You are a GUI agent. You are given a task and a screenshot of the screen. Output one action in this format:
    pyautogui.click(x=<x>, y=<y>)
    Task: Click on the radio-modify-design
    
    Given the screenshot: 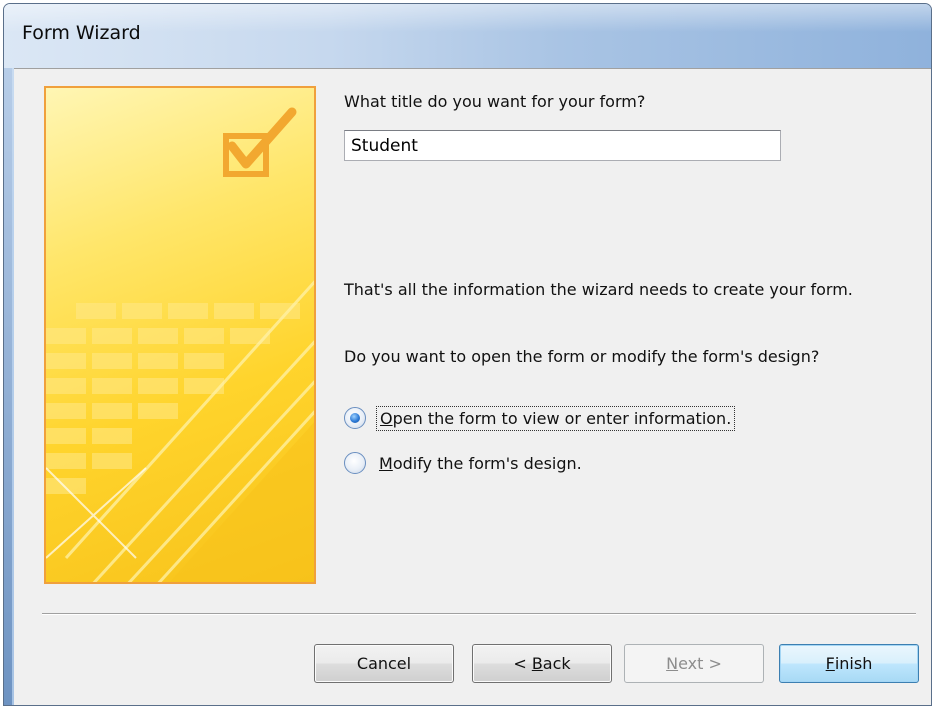 What is the action you would take?
    pyautogui.click(x=355, y=463)
    